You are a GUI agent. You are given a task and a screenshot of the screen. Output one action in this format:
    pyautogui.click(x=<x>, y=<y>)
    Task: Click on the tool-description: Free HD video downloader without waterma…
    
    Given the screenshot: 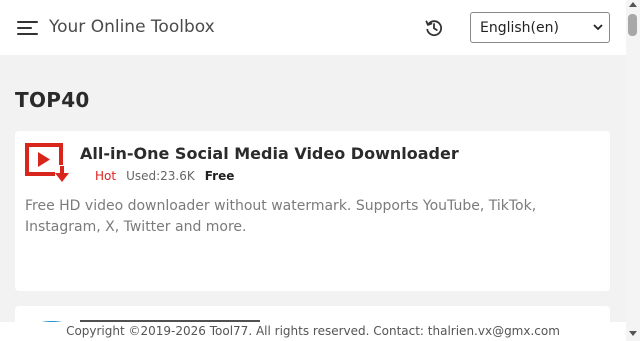 What is the action you would take?
    pyautogui.click(x=281, y=216)
    